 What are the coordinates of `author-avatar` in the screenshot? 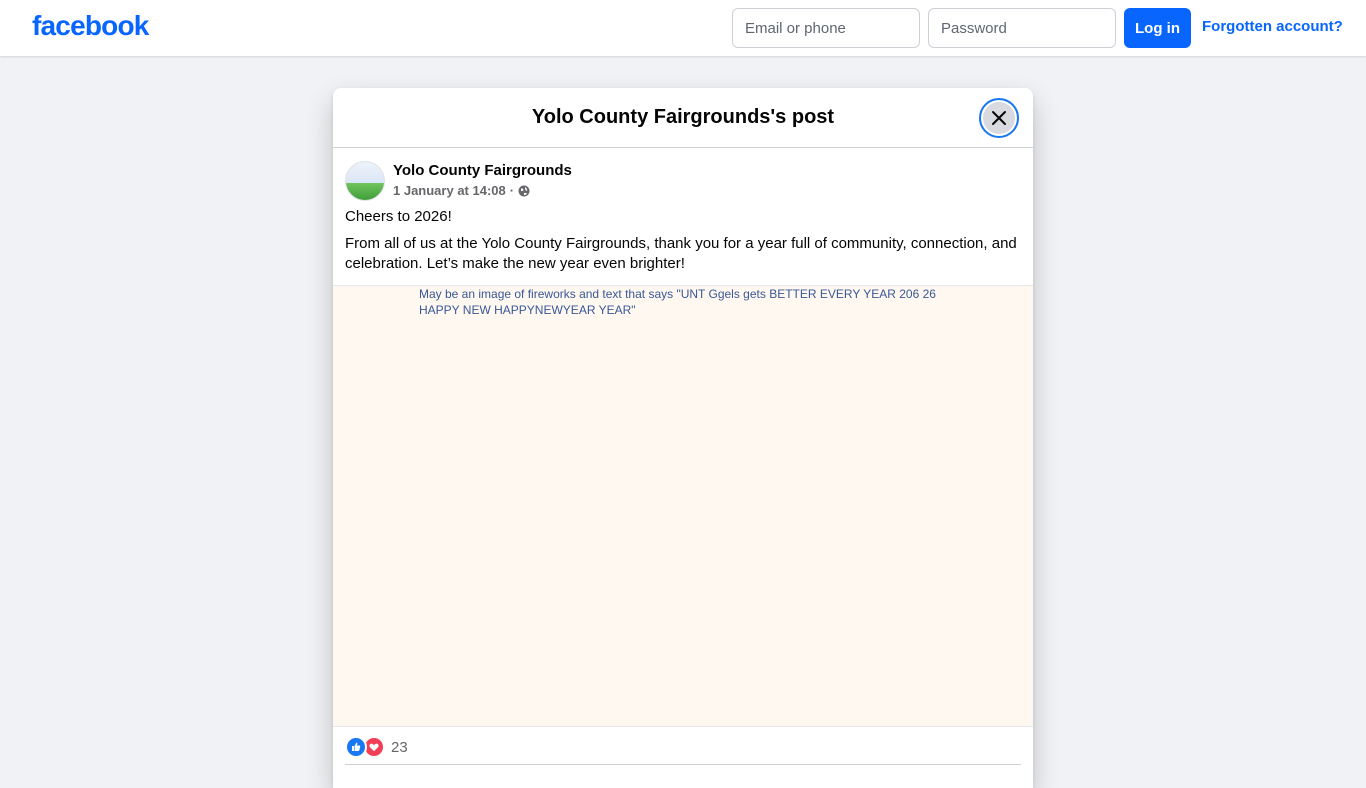 It's located at (365, 181).